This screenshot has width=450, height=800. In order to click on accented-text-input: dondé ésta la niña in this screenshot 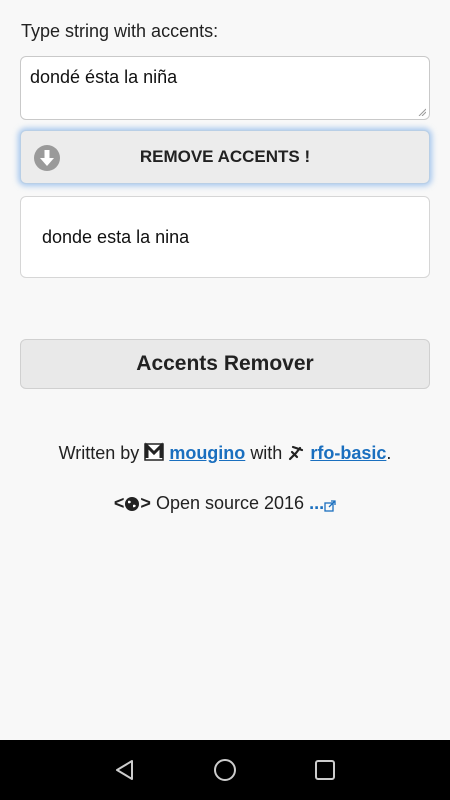, I will do `click(225, 88)`.